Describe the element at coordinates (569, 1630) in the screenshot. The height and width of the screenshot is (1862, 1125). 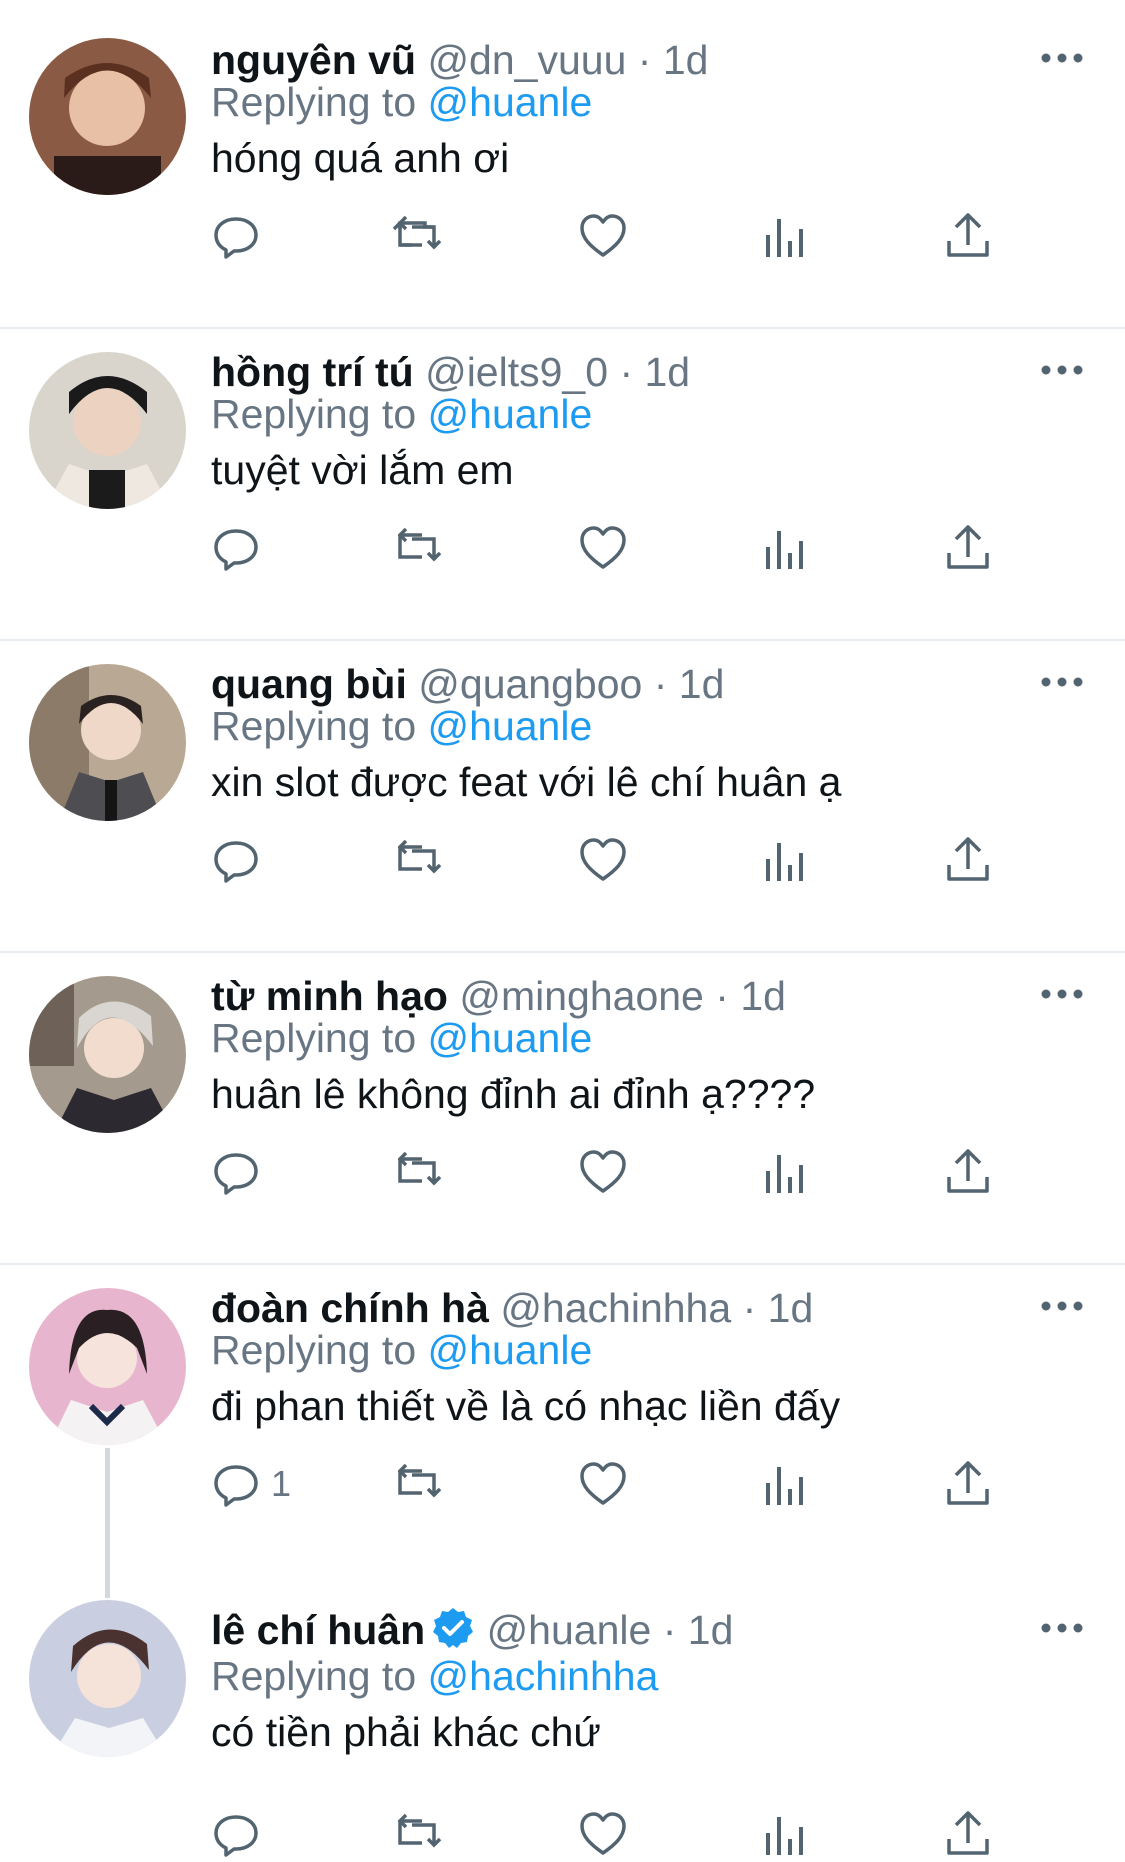
I see `user-handle: @huanle` at that location.